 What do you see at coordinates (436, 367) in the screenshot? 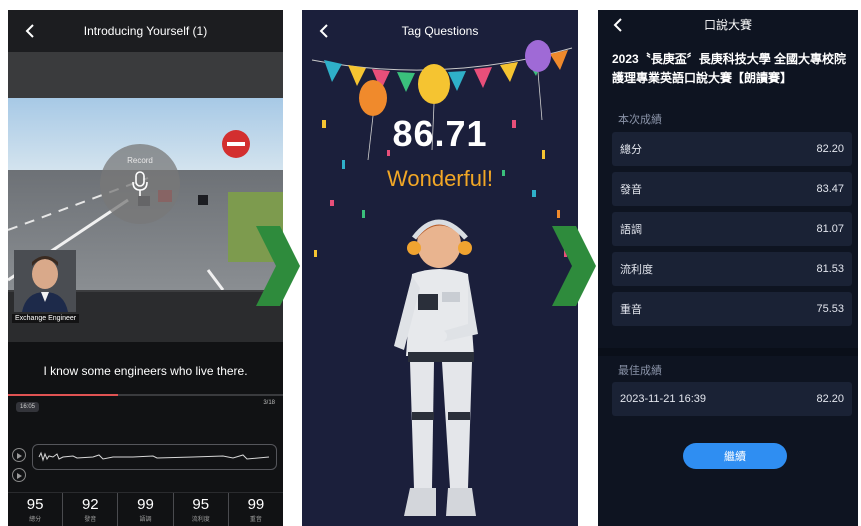
I see `astronaut-character` at bounding box center [436, 367].